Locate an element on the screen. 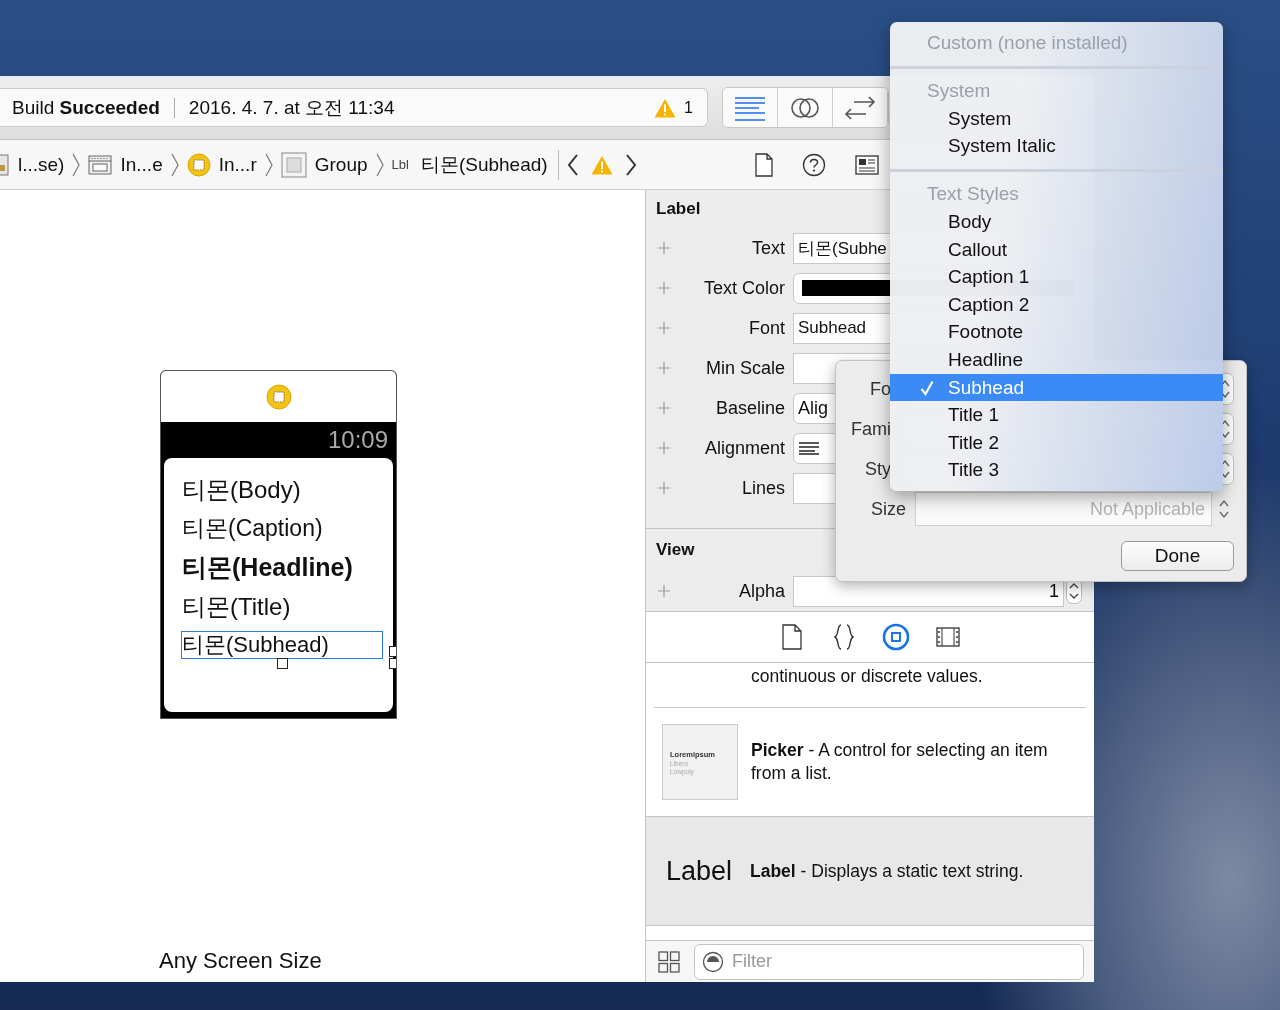  item-description: Label - Displays a static text string. is located at coordinates (887, 871).